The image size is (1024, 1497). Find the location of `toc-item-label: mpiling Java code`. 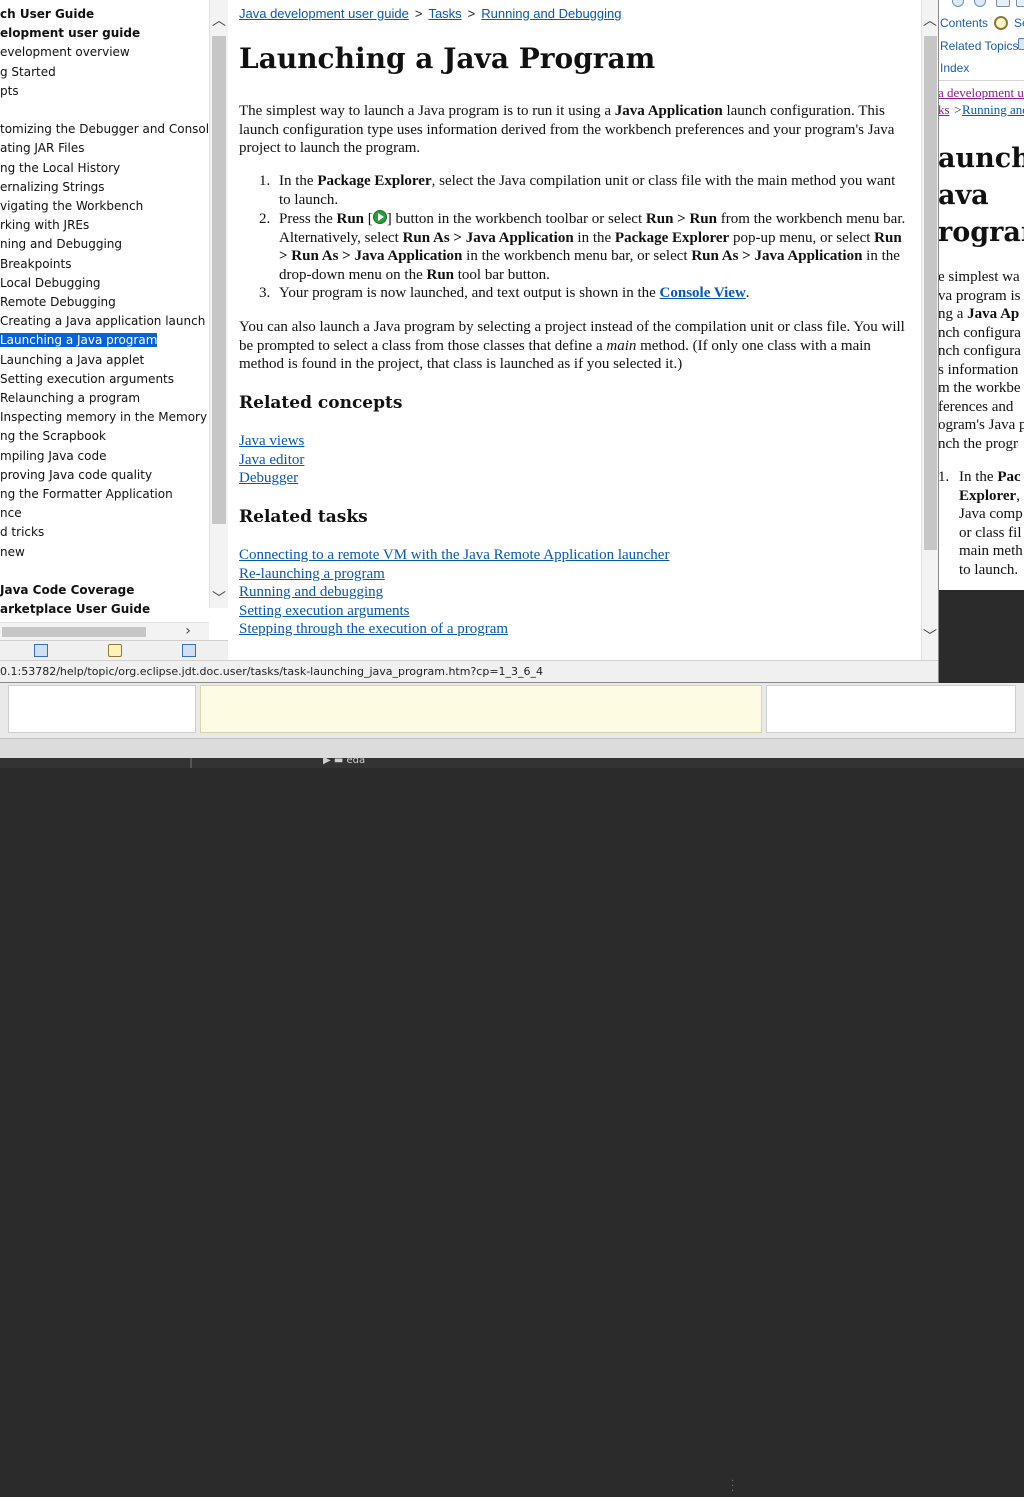

toc-item-label: mpiling Java code is located at coordinates (53, 455).